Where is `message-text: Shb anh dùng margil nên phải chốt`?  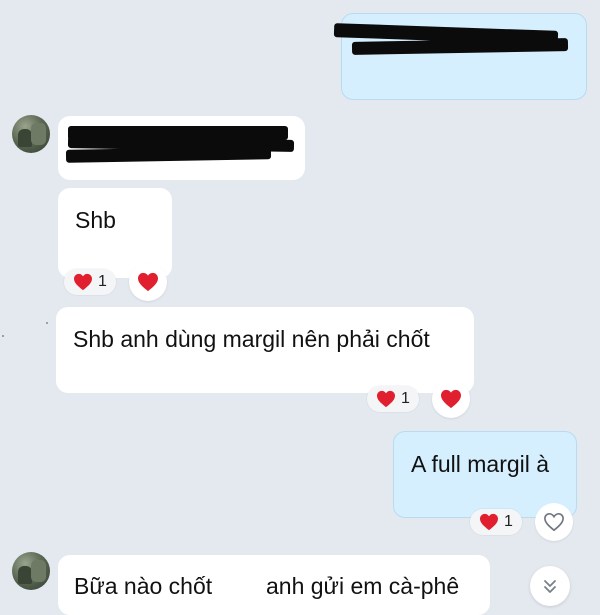 message-text: Shb anh dùng margil nên phải chốt is located at coordinates (251, 339).